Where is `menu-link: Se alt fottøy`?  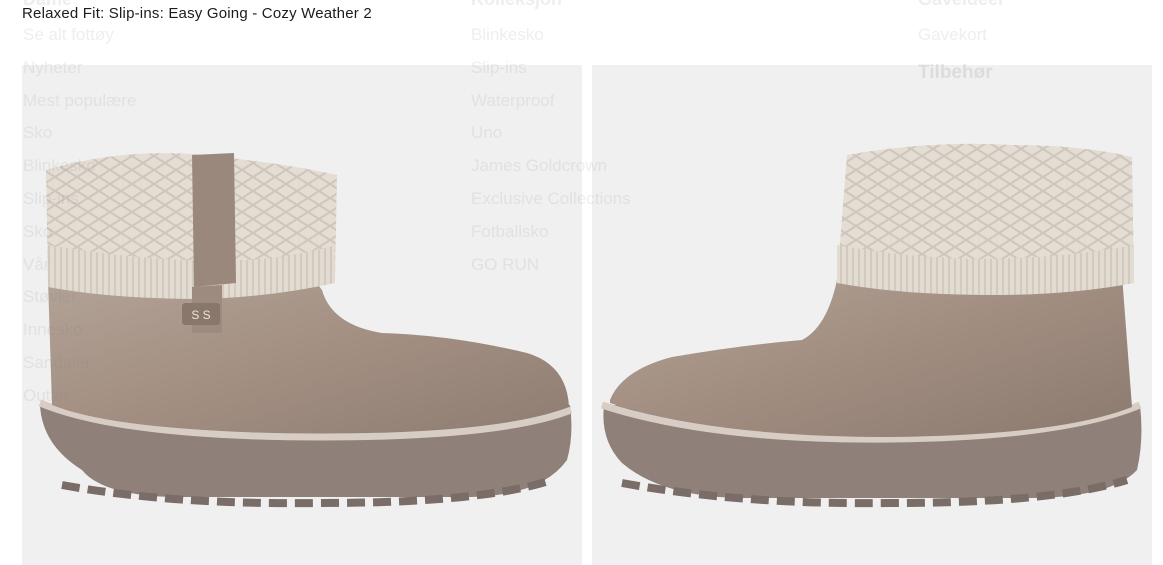
menu-link: Se alt fottøy is located at coordinates (79, 35).